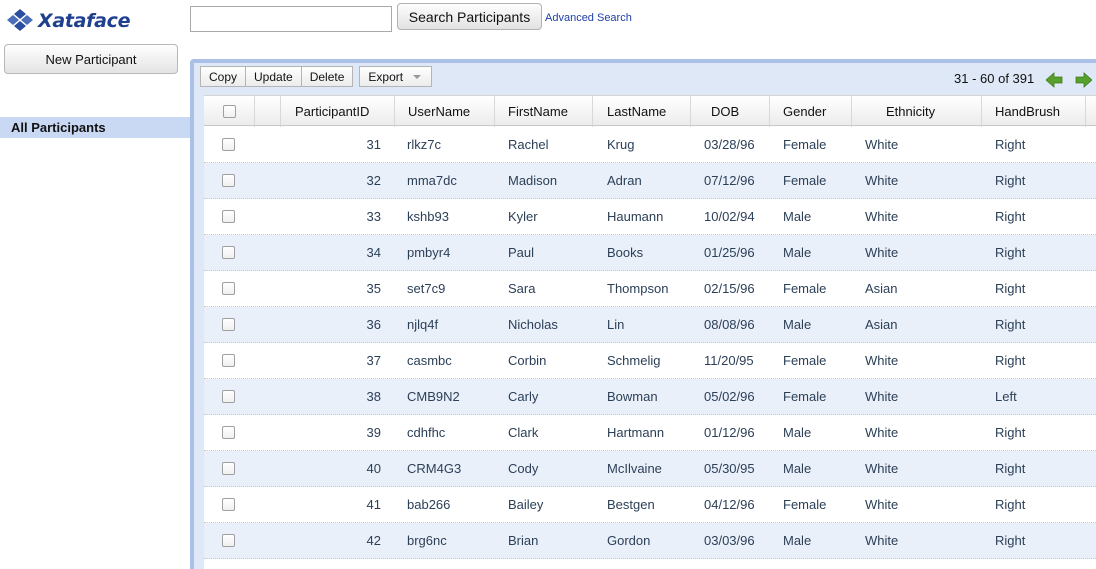 This screenshot has width=1096, height=569. I want to click on dob-cell: 01/12/96, so click(729, 432).